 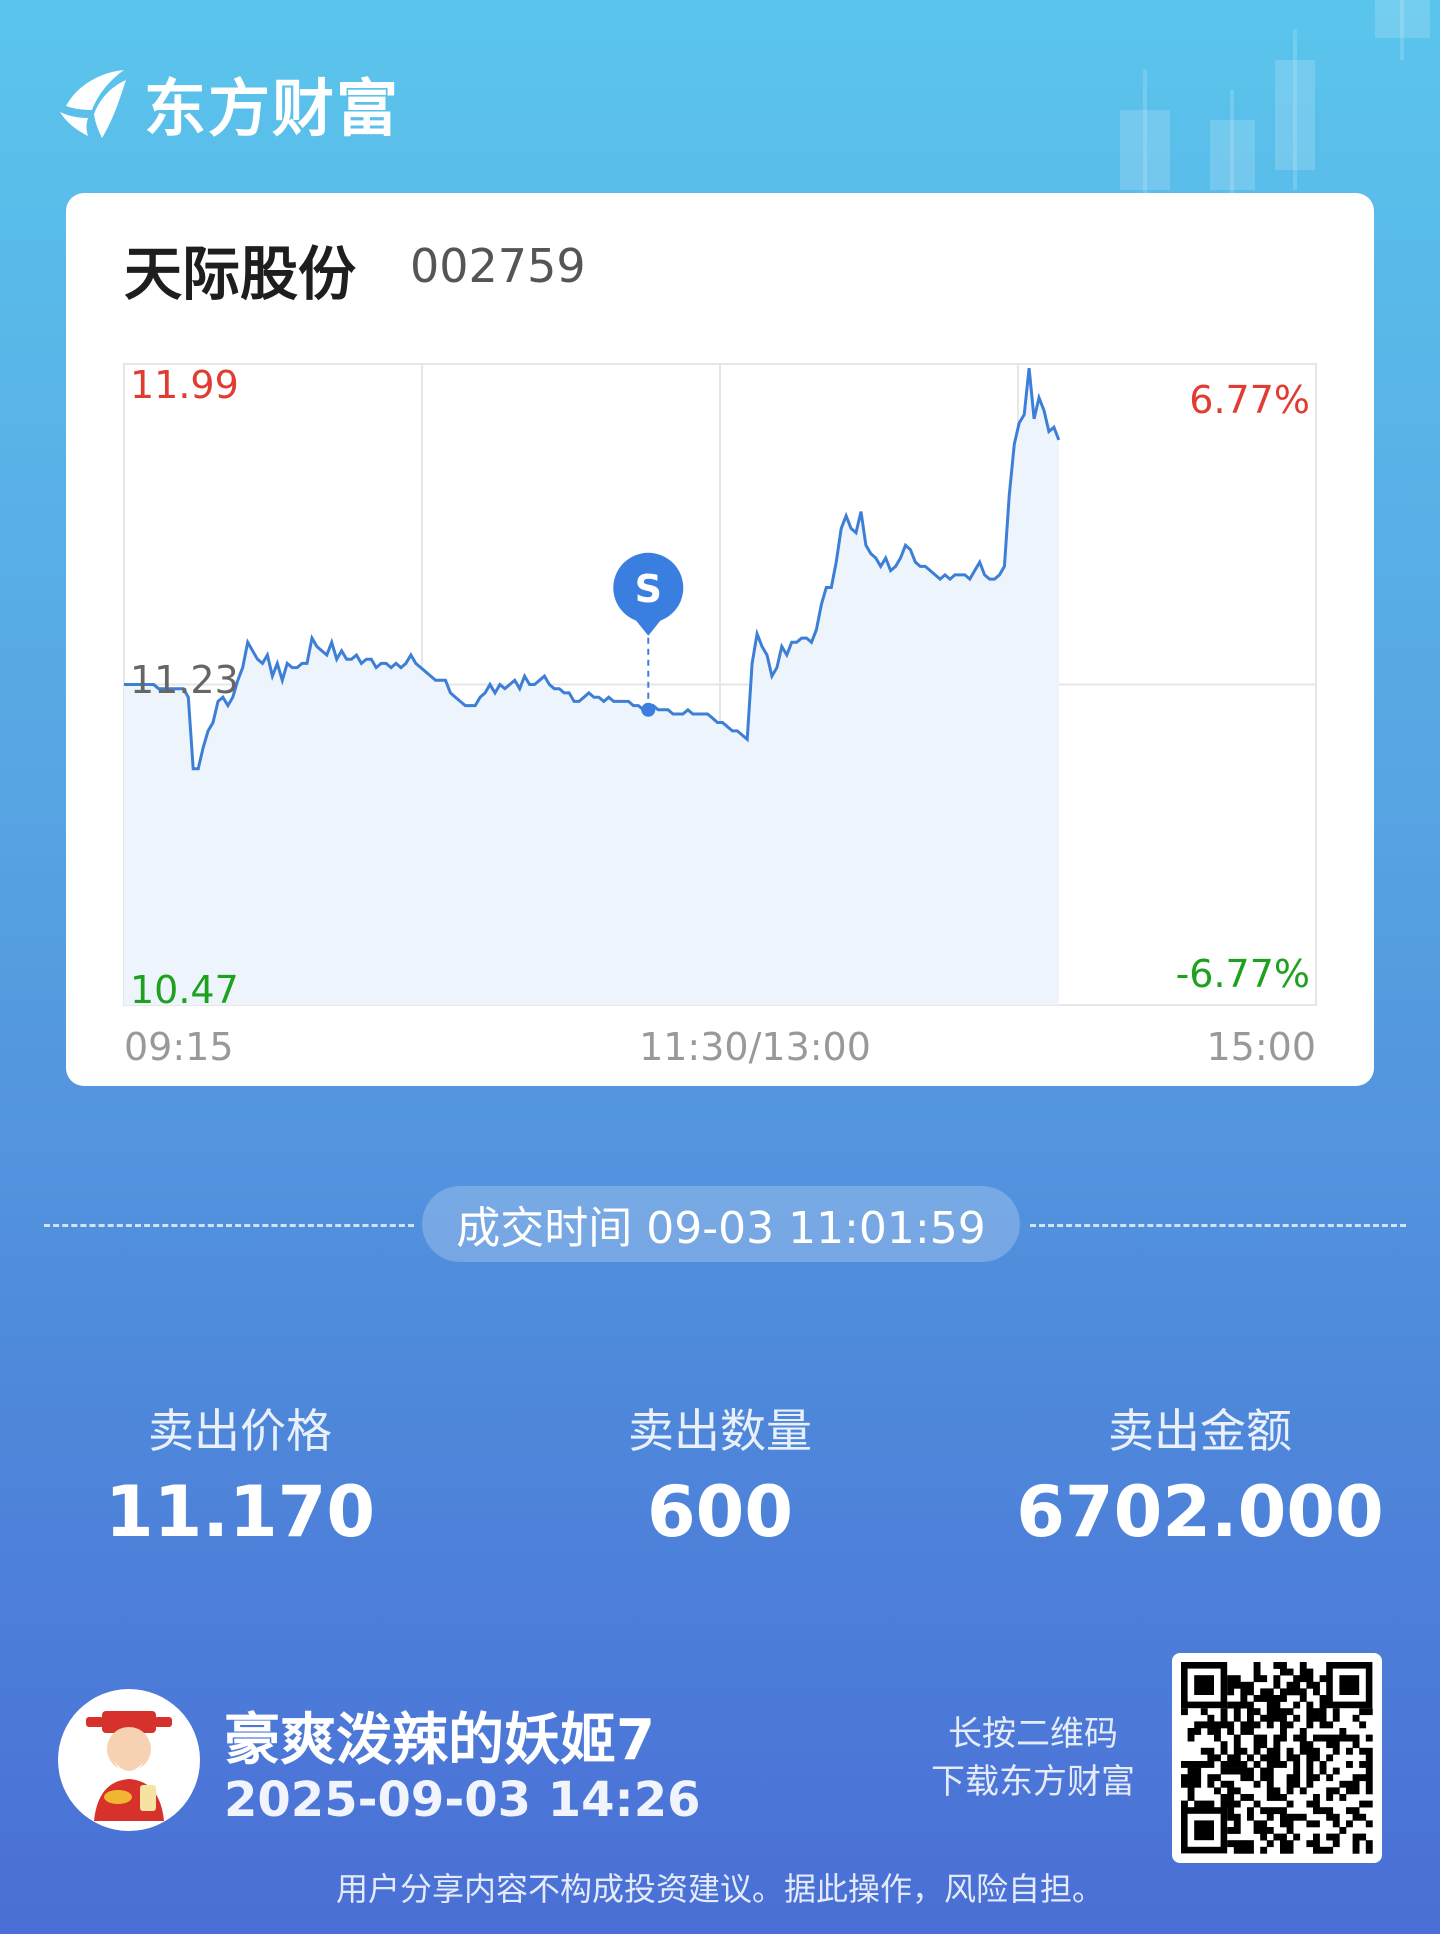 What do you see at coordinates (648, 709) in the screenshot?
I see `marker-dot` at bounding box center [648, 709].